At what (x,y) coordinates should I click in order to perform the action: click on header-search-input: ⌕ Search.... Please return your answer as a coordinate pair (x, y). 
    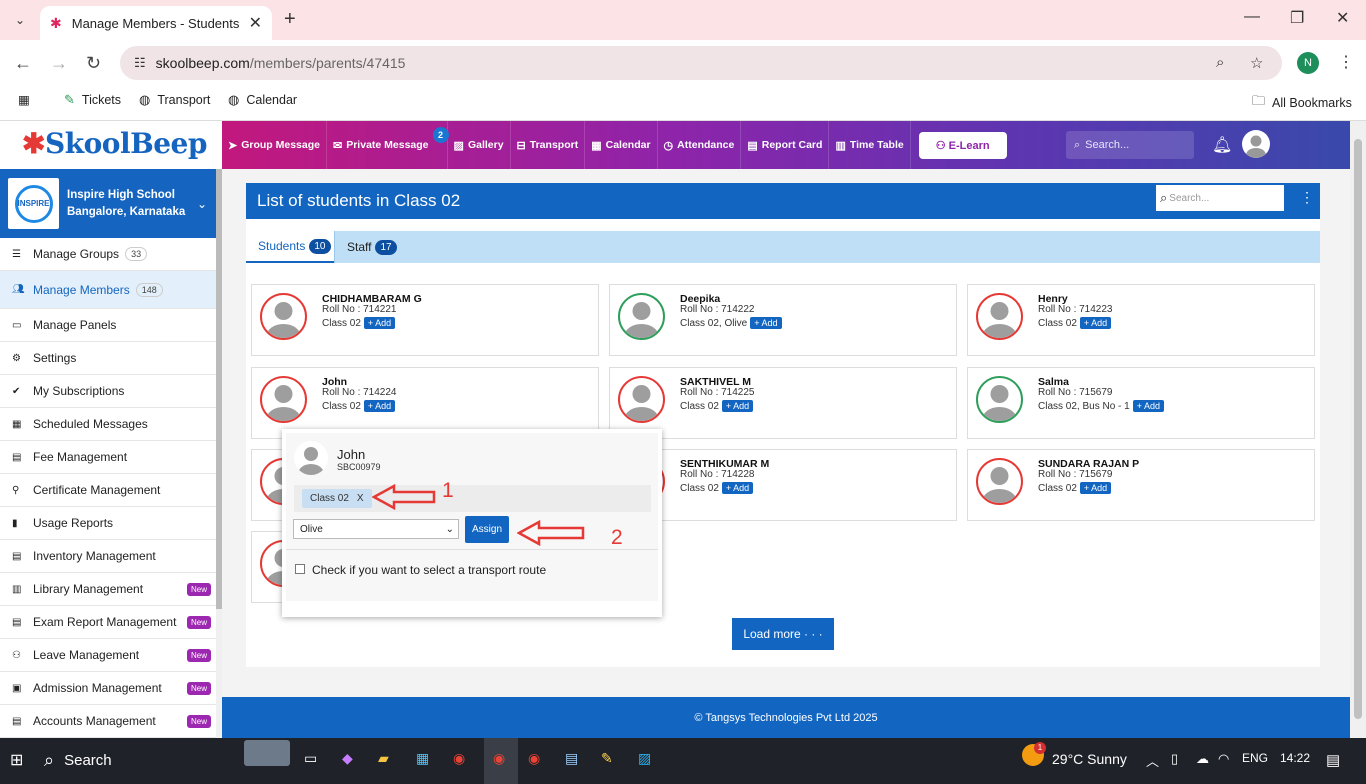
    Looking at the image, I should click on (1130, 145).